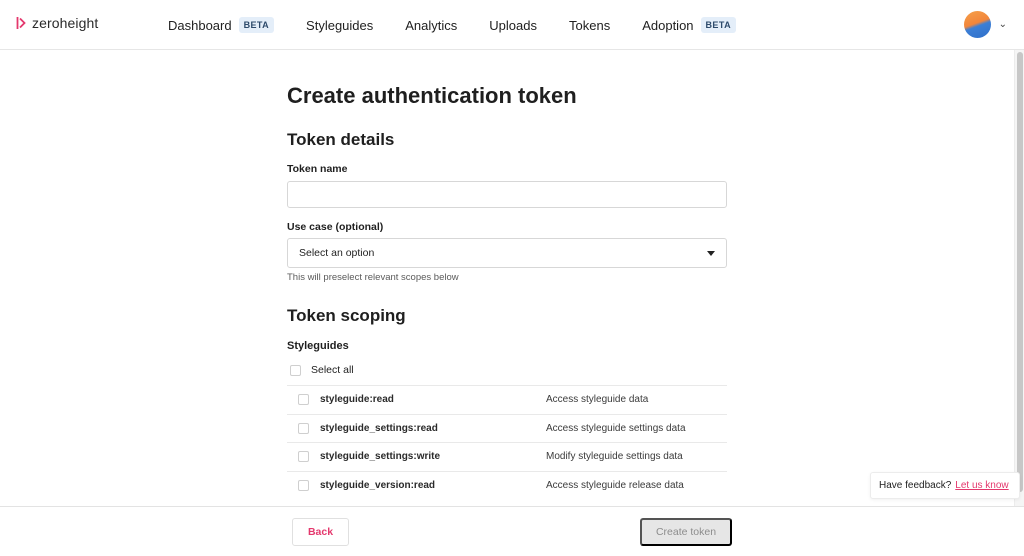  What do you see at coordinates (346, 315) in the screenshot?
I see `token-scoping-heading: Token scoping` at bounding box center [346, 315].